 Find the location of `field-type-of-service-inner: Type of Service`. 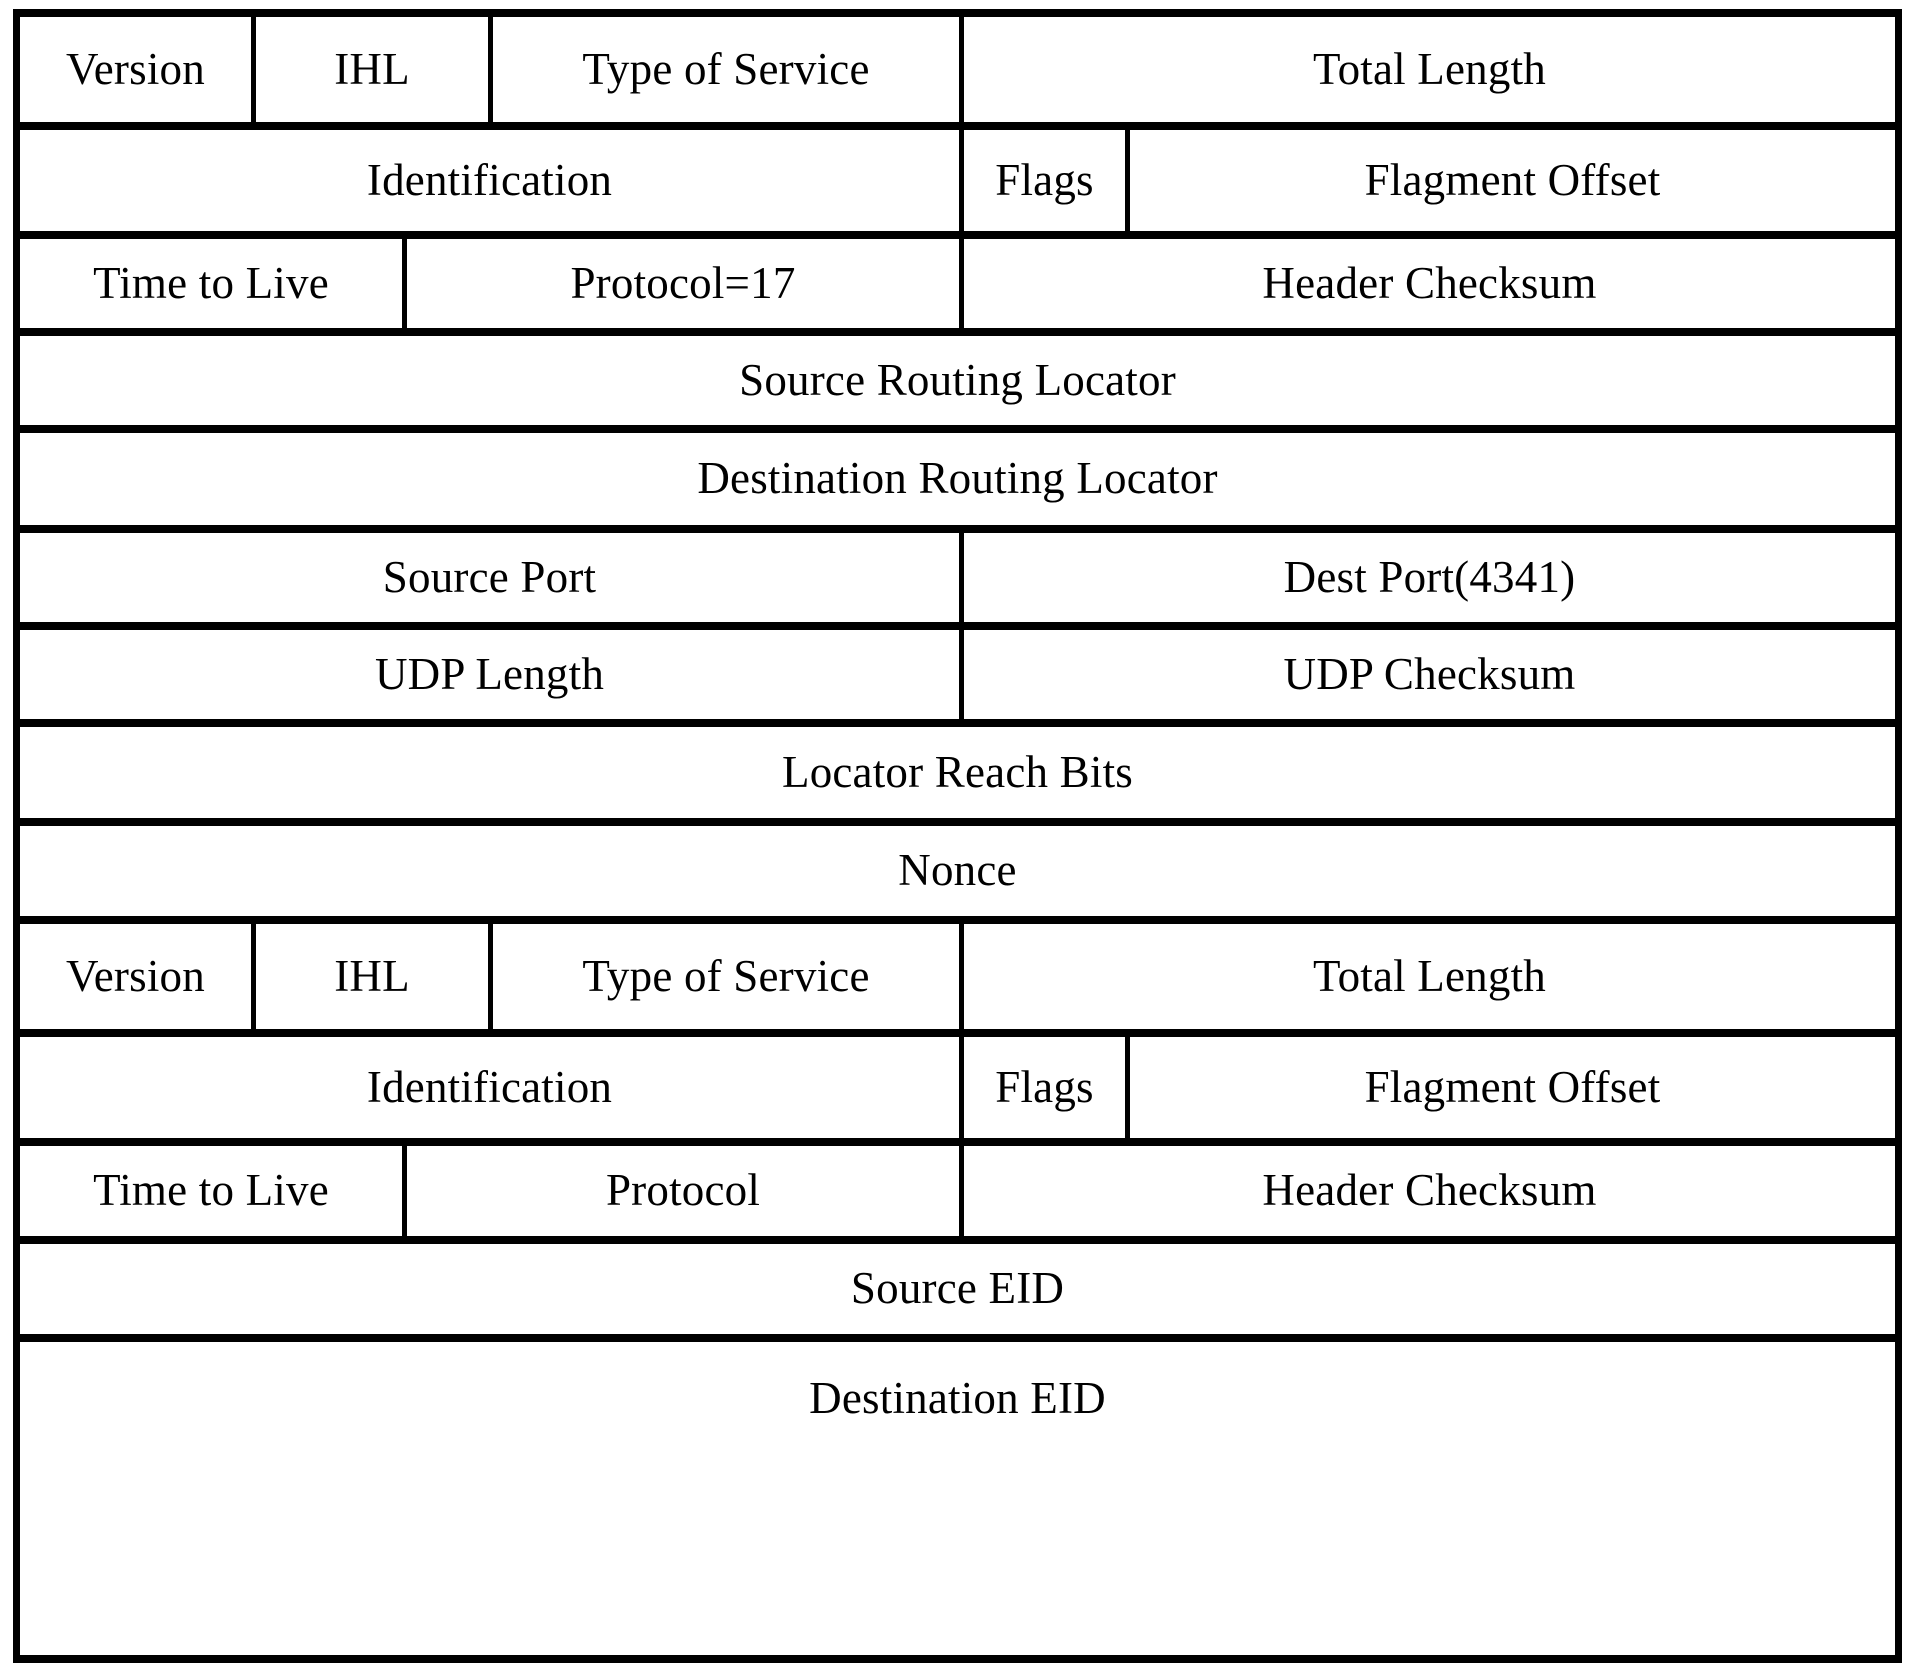

field-type-of-service-inner: Type of Service is located at coordinates (728, 976).